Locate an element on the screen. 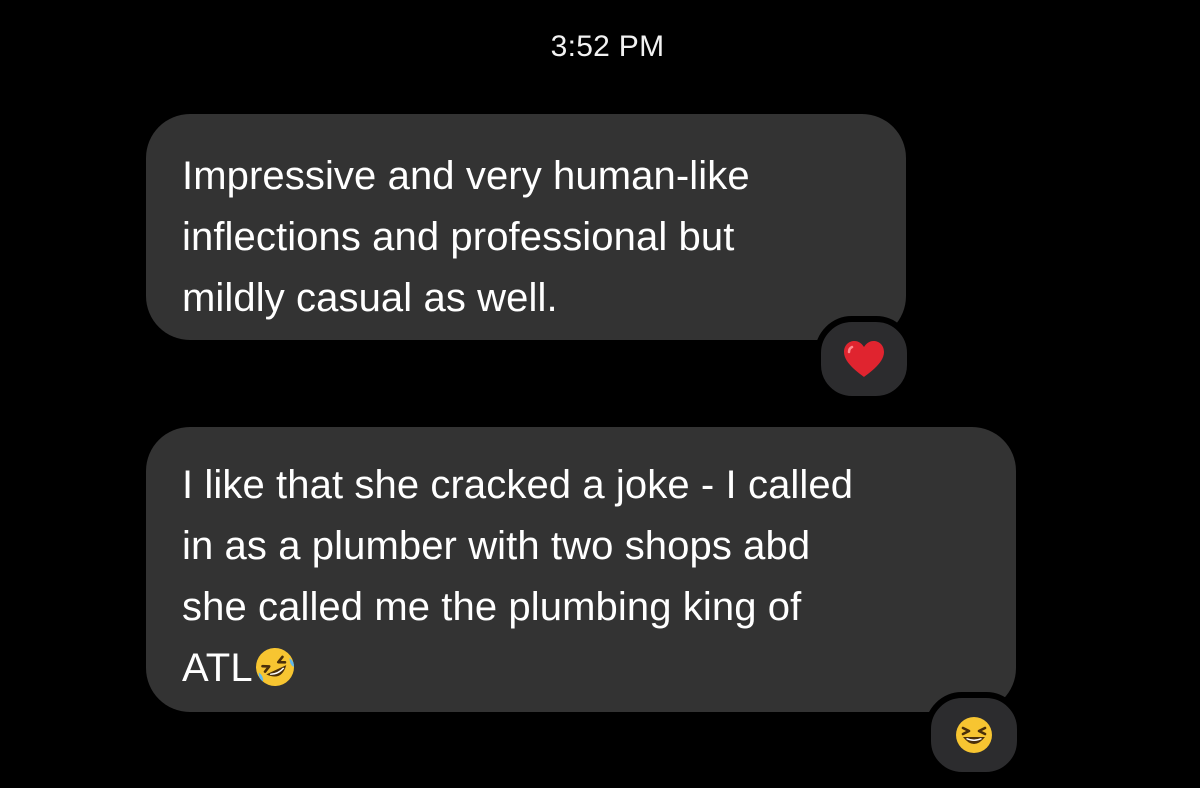  laughing-emoji-icon is located at coordinates (974, 735).